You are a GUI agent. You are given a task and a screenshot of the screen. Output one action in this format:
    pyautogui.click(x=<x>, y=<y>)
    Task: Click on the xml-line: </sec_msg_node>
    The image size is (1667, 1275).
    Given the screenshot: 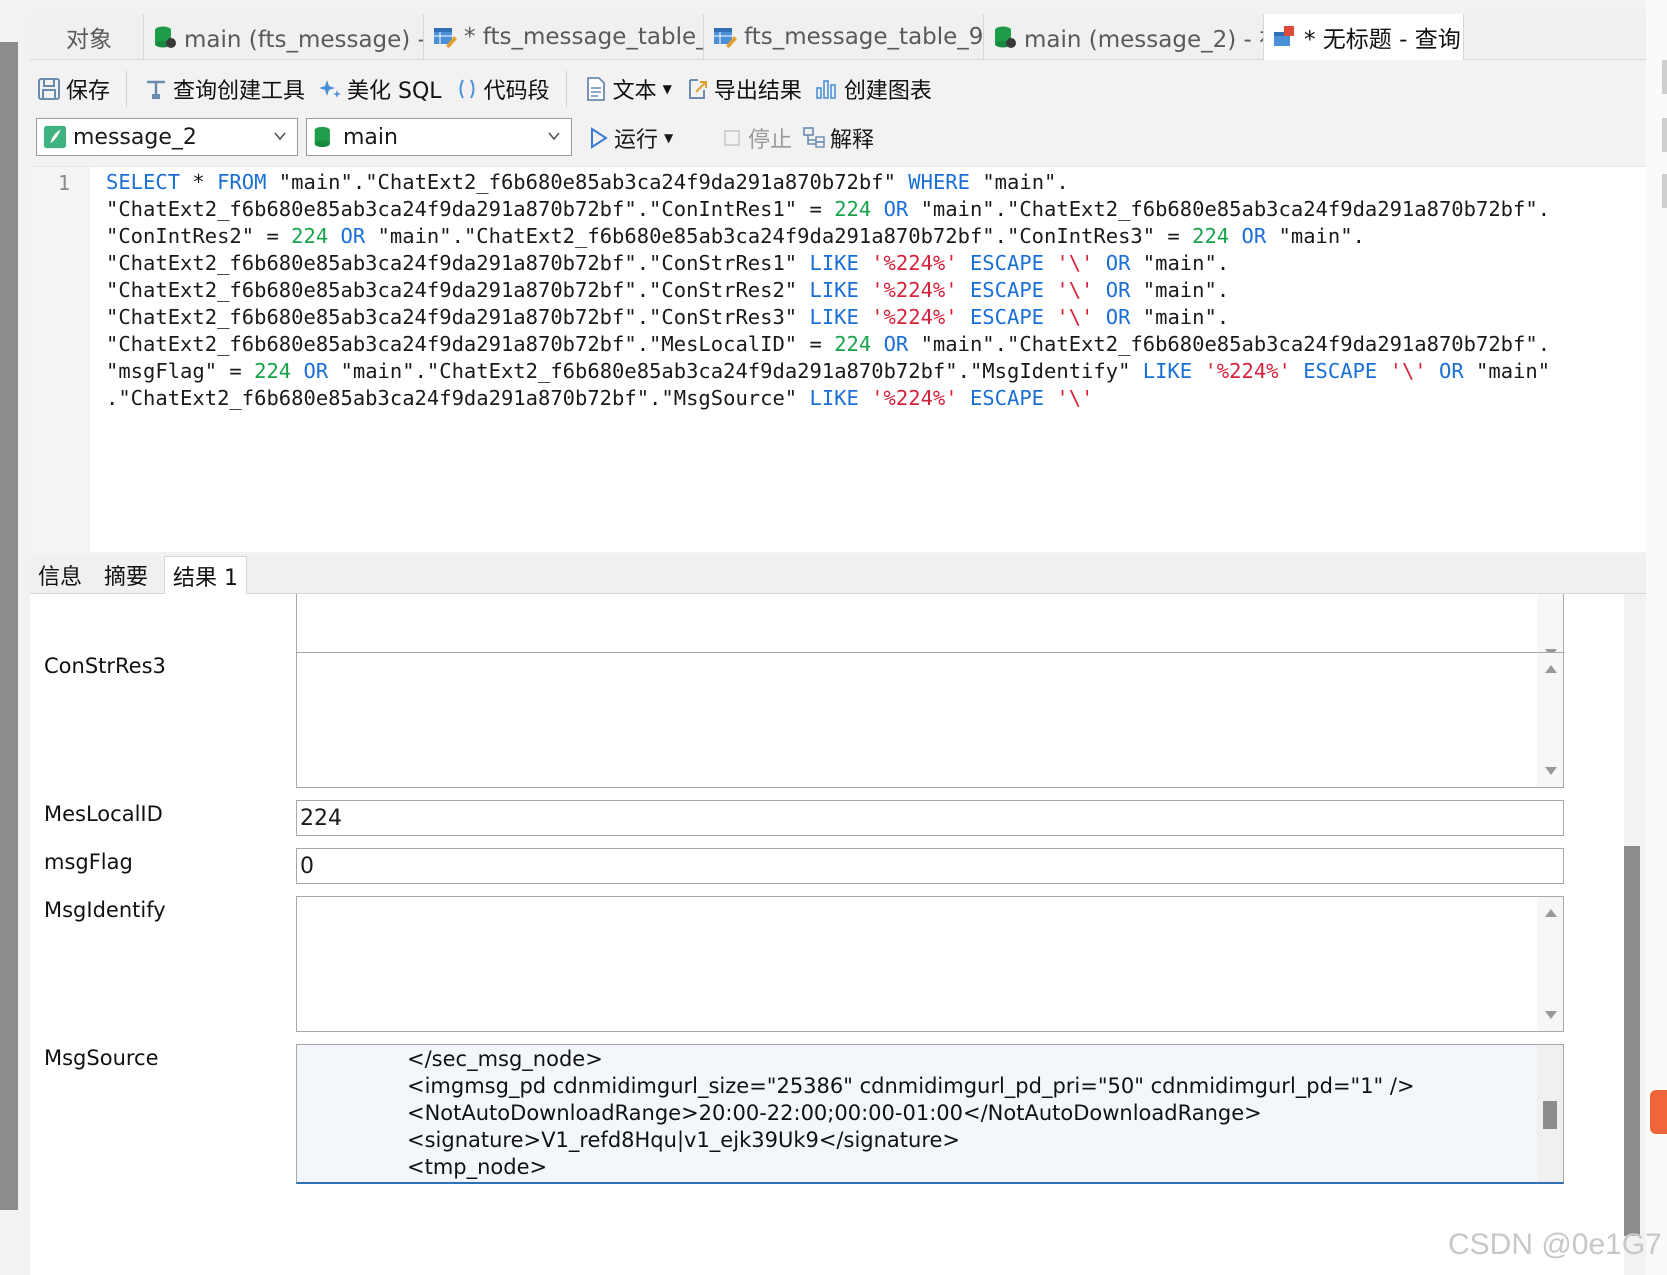 What is the action you would take?
    pyautogui.click(x=505, y=1059)
    